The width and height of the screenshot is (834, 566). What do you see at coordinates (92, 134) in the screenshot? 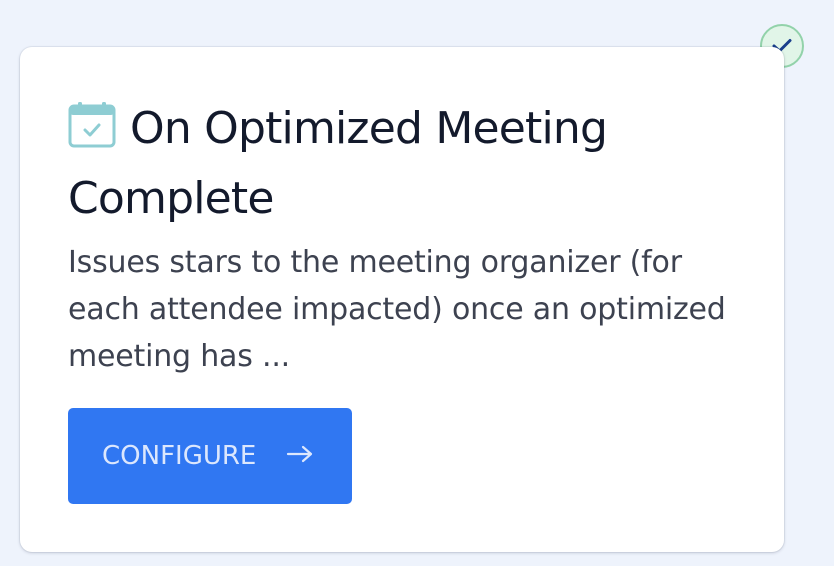
I see `calendar-check-icon` at bounding box center [92, 134].